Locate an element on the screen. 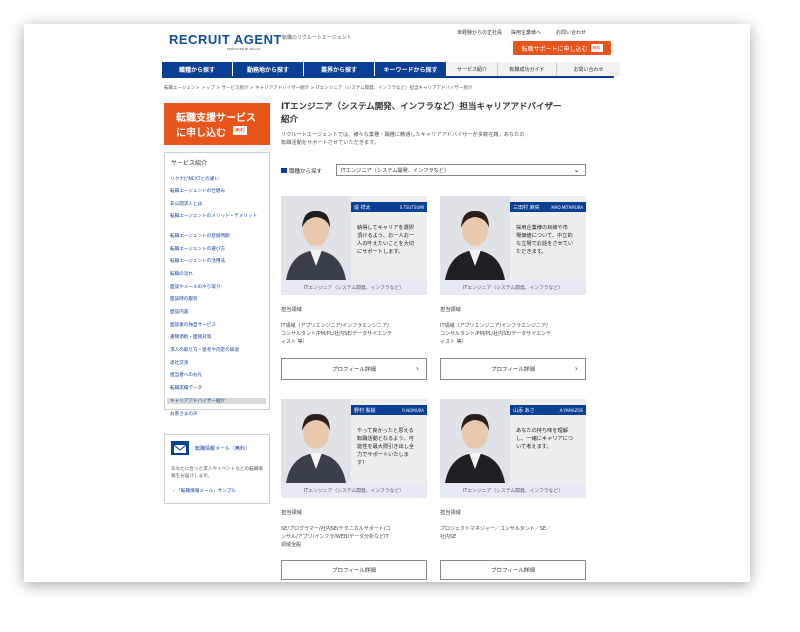 Image resolution: width=800 pixels, height=632 pixels. sidebar-item: 非公開求人とは is located at coordinates (186, 204).